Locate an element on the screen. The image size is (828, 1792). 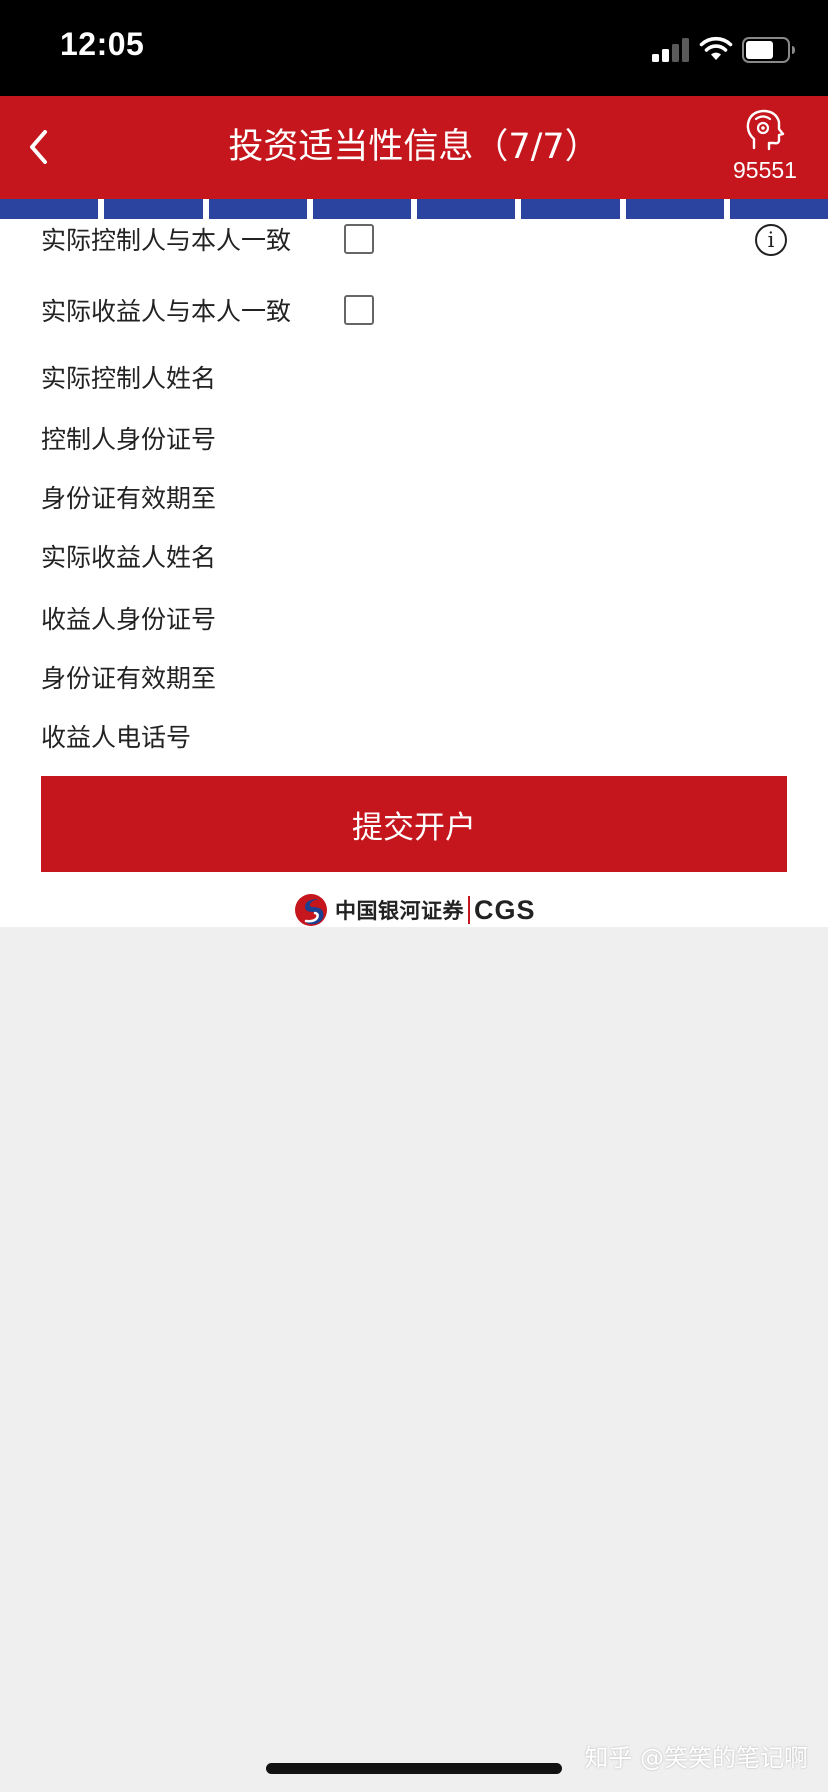
beneficiary-id-label: 收益人身份证号 is located at coordinates (129, 619).